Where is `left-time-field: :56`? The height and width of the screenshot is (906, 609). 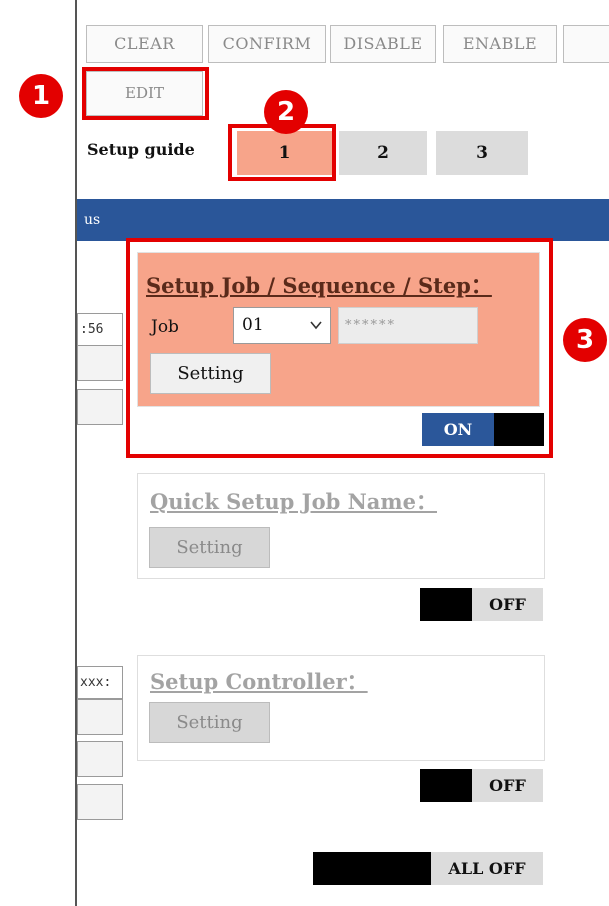 left-time-field: :56 is located at coordinates (100, 329).